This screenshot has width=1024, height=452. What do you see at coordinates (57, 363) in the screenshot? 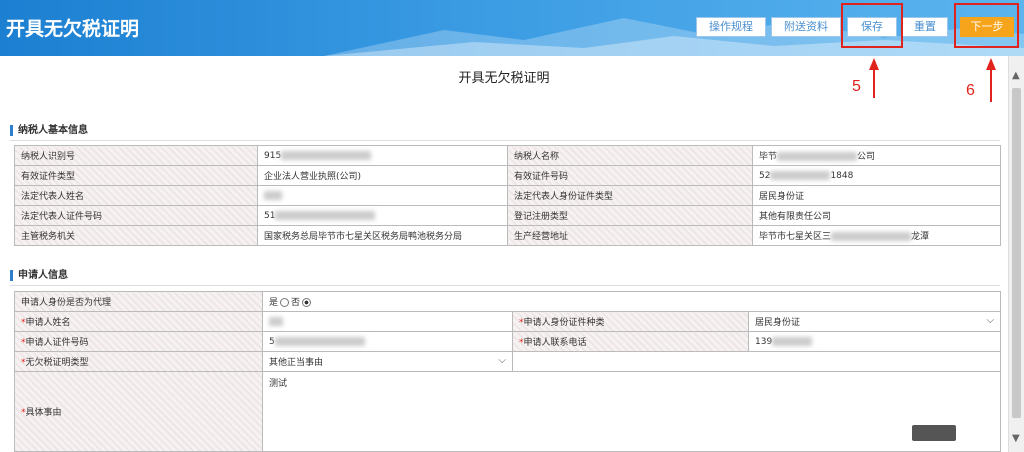
I see `cert-type-label: 无欠税证明类型` at bounding box center [57, 363].